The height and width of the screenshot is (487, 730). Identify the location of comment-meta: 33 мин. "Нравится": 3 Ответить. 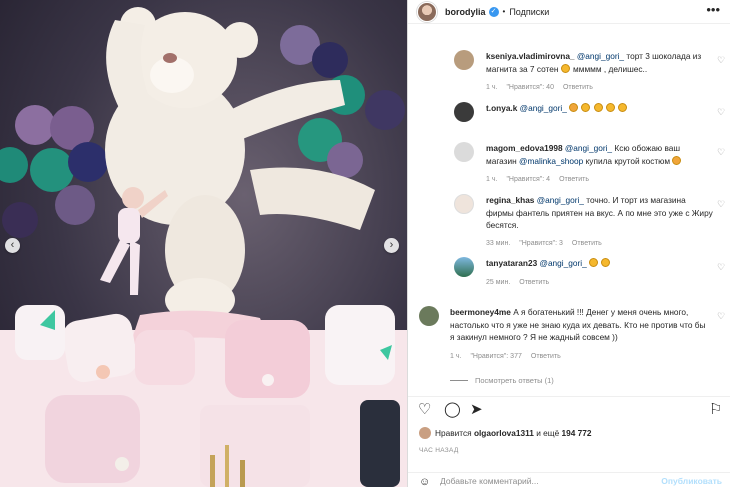
(544, 243).